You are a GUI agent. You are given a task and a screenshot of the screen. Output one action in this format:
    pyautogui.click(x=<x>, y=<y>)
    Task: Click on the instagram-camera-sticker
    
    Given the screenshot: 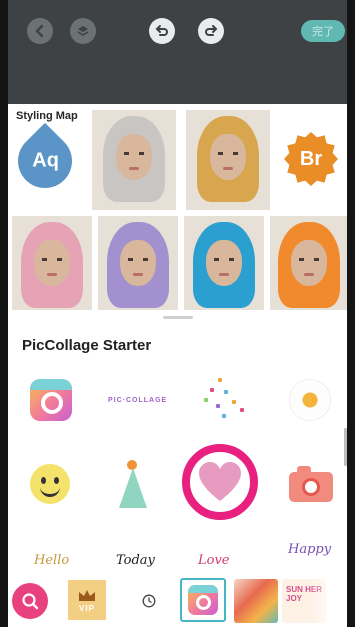 What is the action you would take?
    pyautogui.click(x=51, y=400)
    